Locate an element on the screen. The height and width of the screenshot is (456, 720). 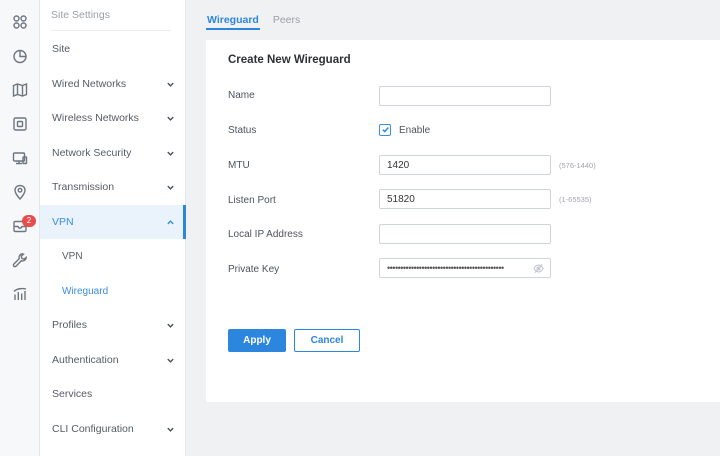
cancel-button: Cancel is located at coordinates (327, 340).